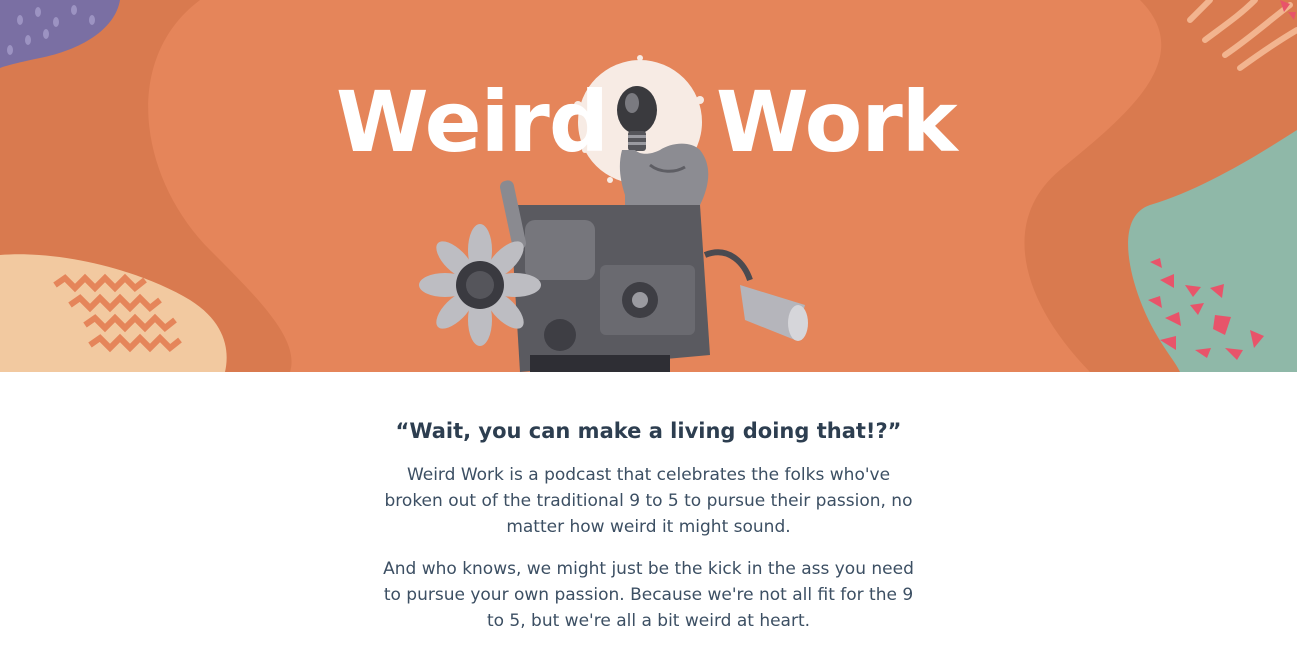 This screenshot has height=650, width=1297. Describe the element at coordinates (472, 122) in the screenshot. I see `logo-word-weird: Weird` at that location.